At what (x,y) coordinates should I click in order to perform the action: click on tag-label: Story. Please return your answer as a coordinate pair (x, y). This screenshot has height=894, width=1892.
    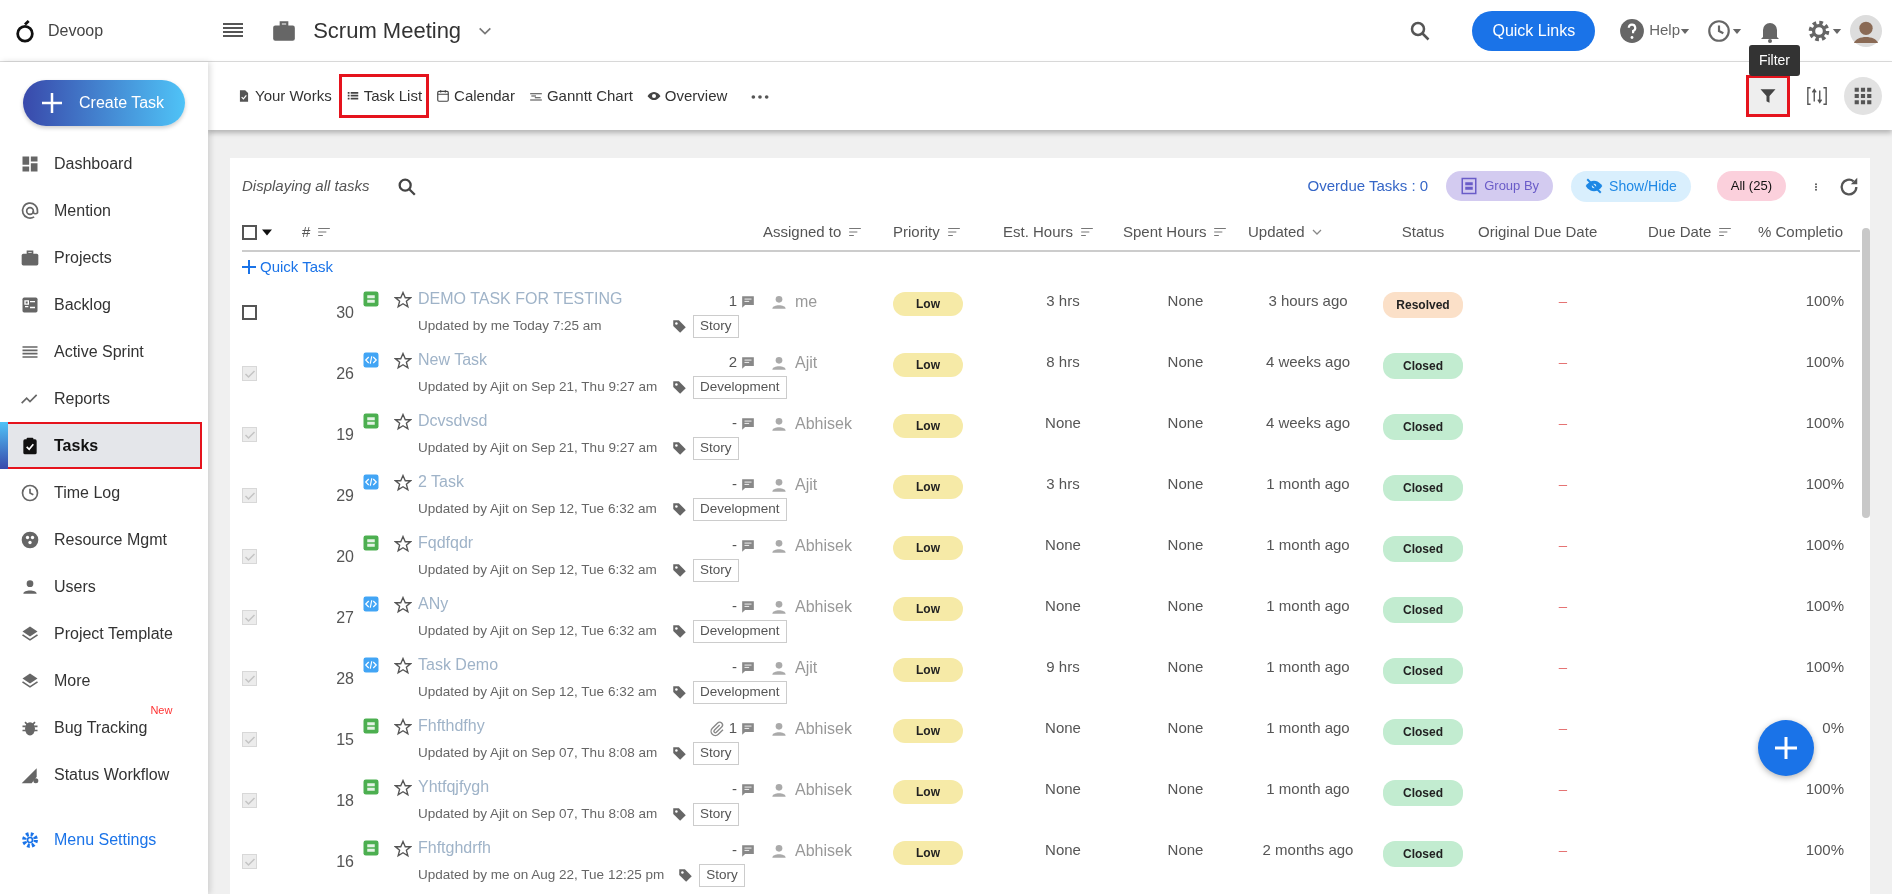
    Looking at the image, I should click on (716, 570).